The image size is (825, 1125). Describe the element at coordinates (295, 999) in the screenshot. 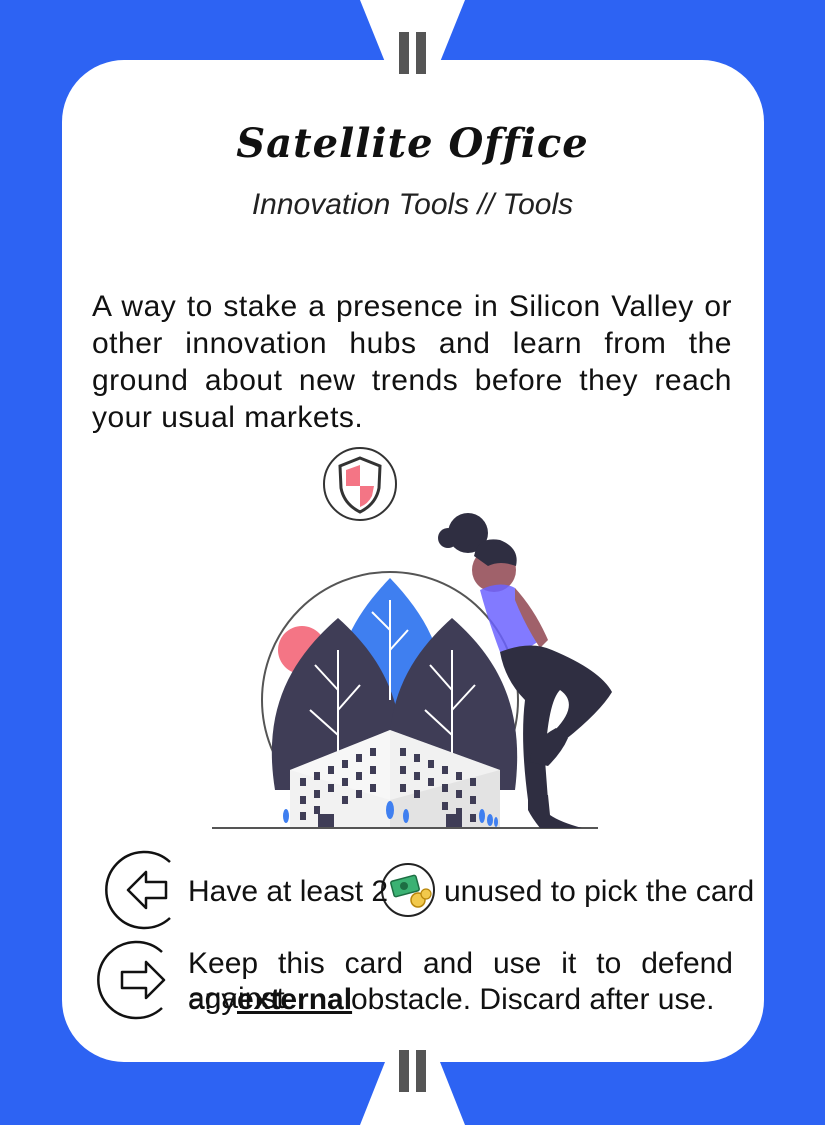

I see `use-rule-emphasis: external` at that location.